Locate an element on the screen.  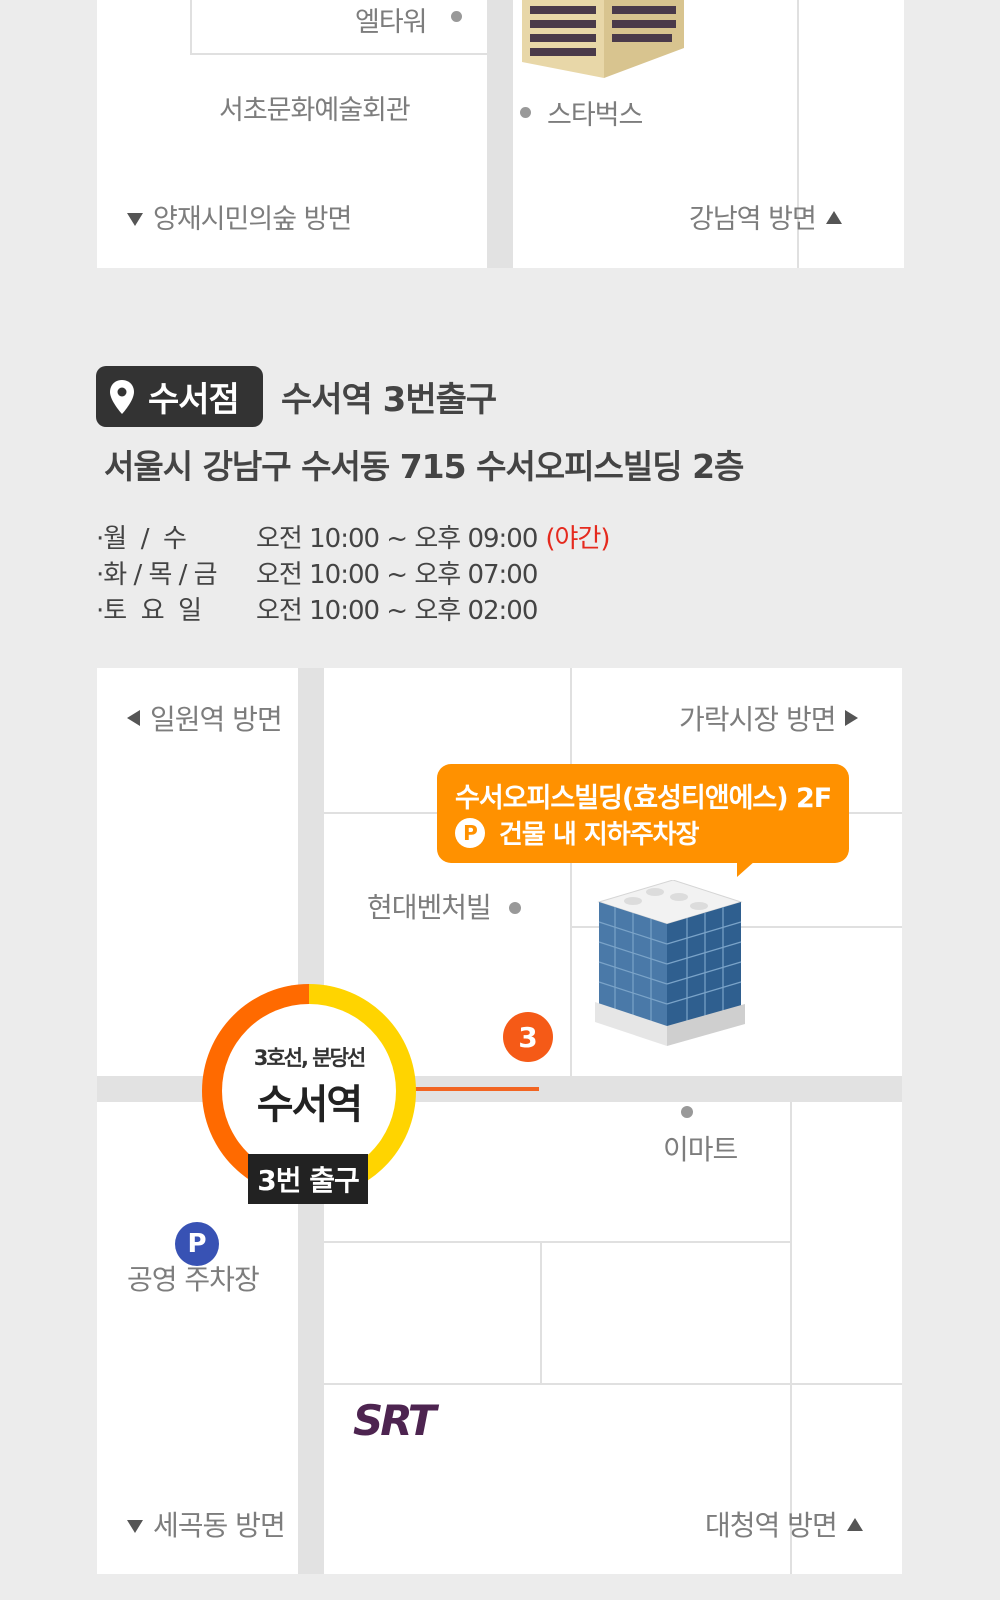
building-icon is located at coordinates (603, 39).